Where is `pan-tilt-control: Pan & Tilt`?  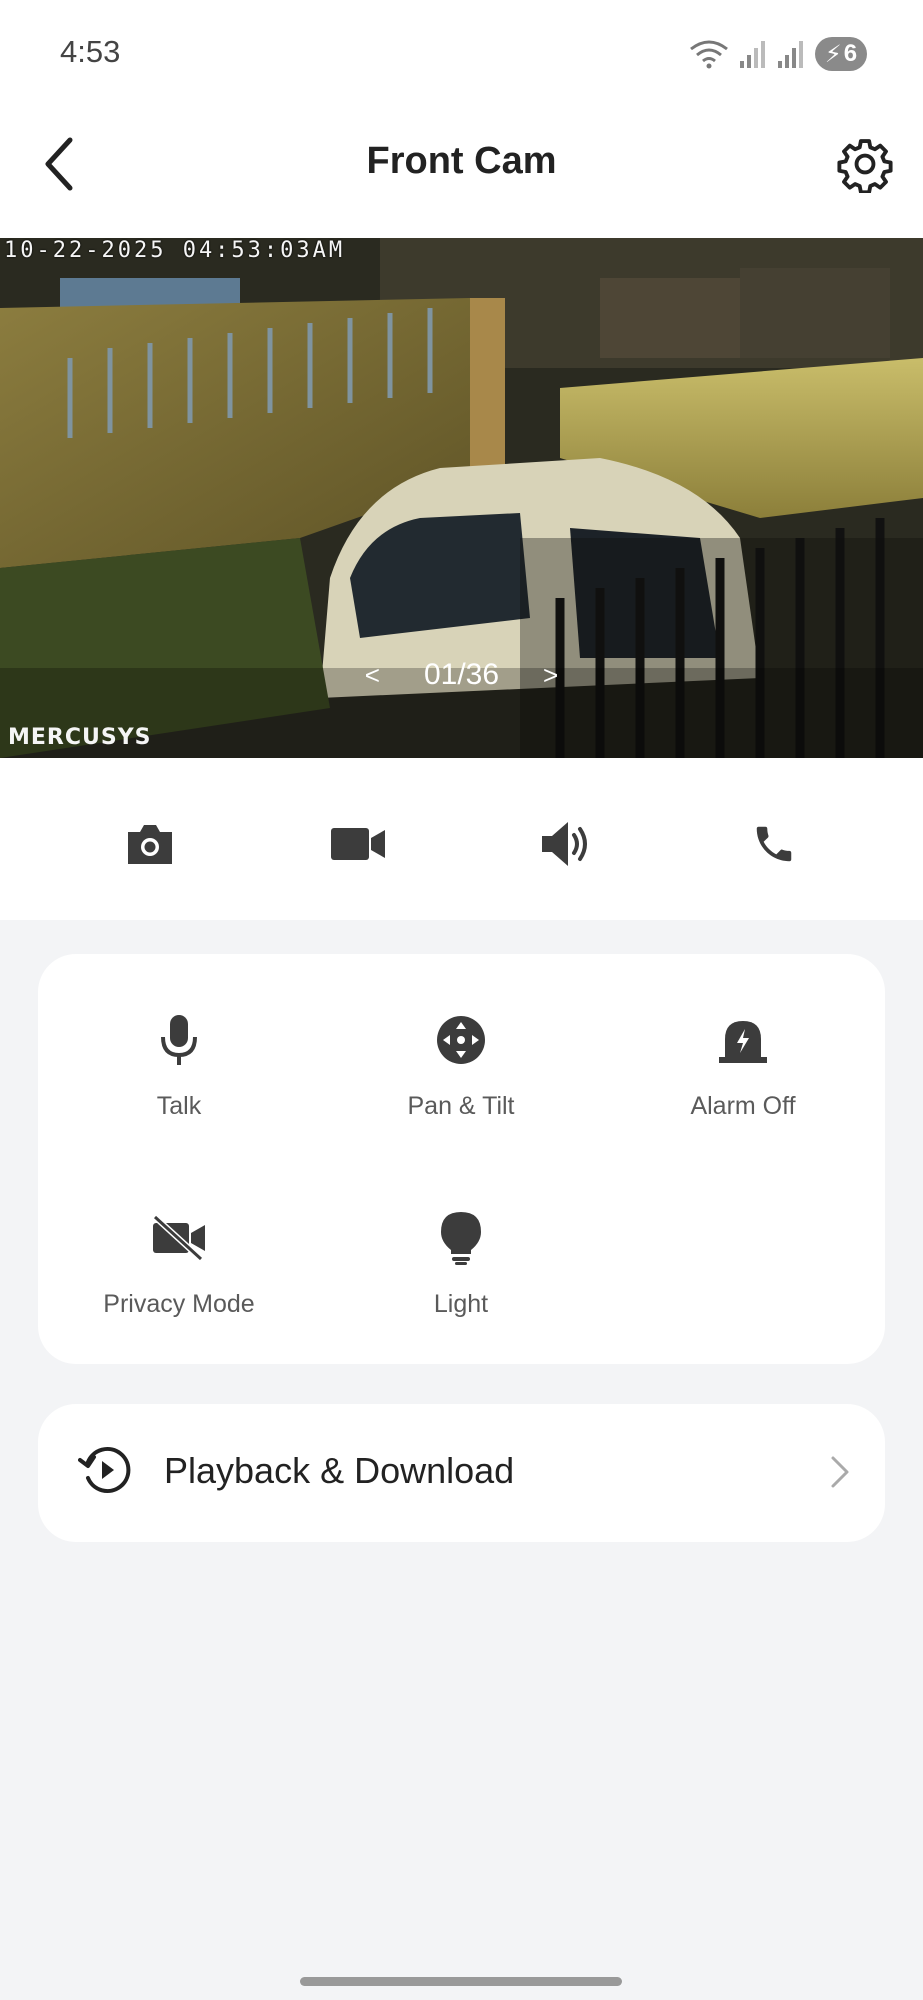 pan-tilt-control: Pan & Tilt is located at coordinates (461, 1080).